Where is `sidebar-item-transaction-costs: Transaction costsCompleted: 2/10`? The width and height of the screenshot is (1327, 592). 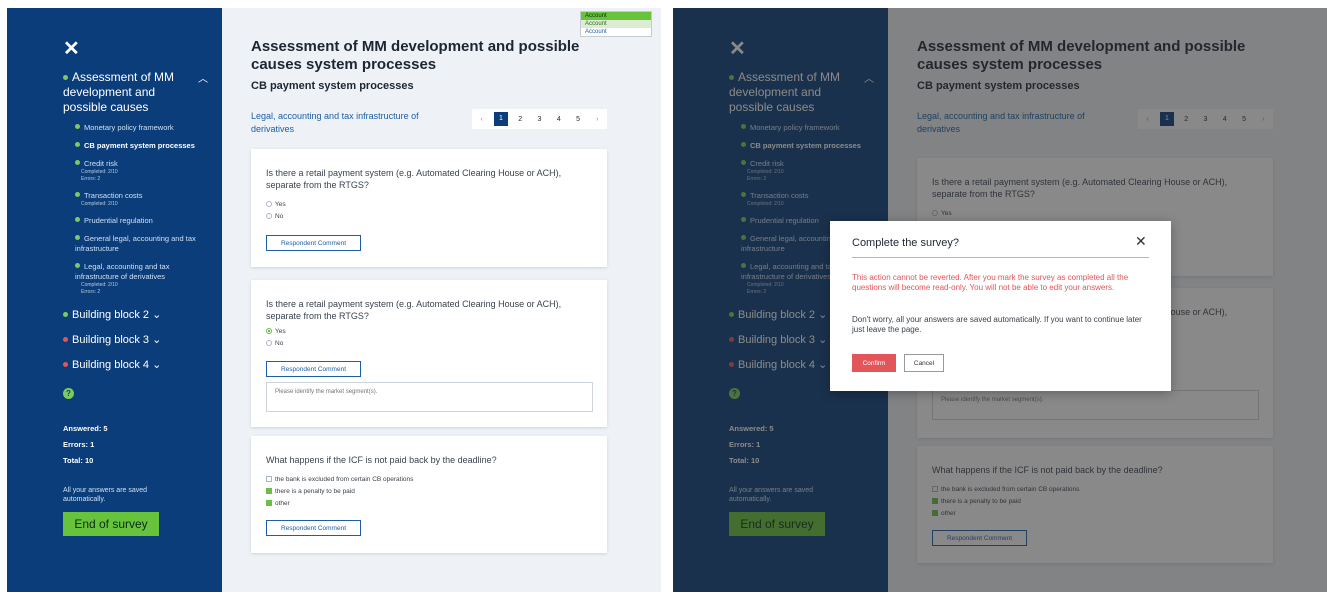
sidebar-item-transaction-costs: Transaction costsCompleted: 2/10 is located at coordinates (135, 199).